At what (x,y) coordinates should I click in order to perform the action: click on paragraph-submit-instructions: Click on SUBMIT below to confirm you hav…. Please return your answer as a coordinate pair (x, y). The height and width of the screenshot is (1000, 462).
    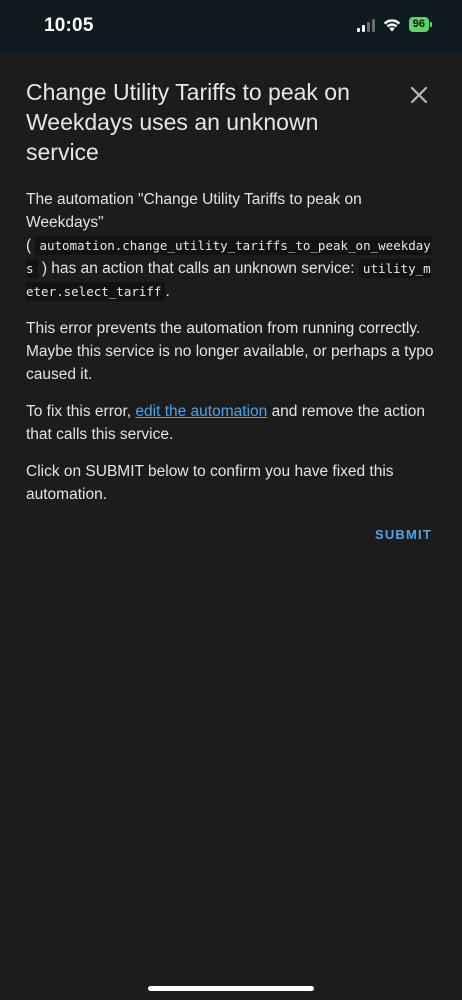
    Looking at the image, I should click on (210, 483).